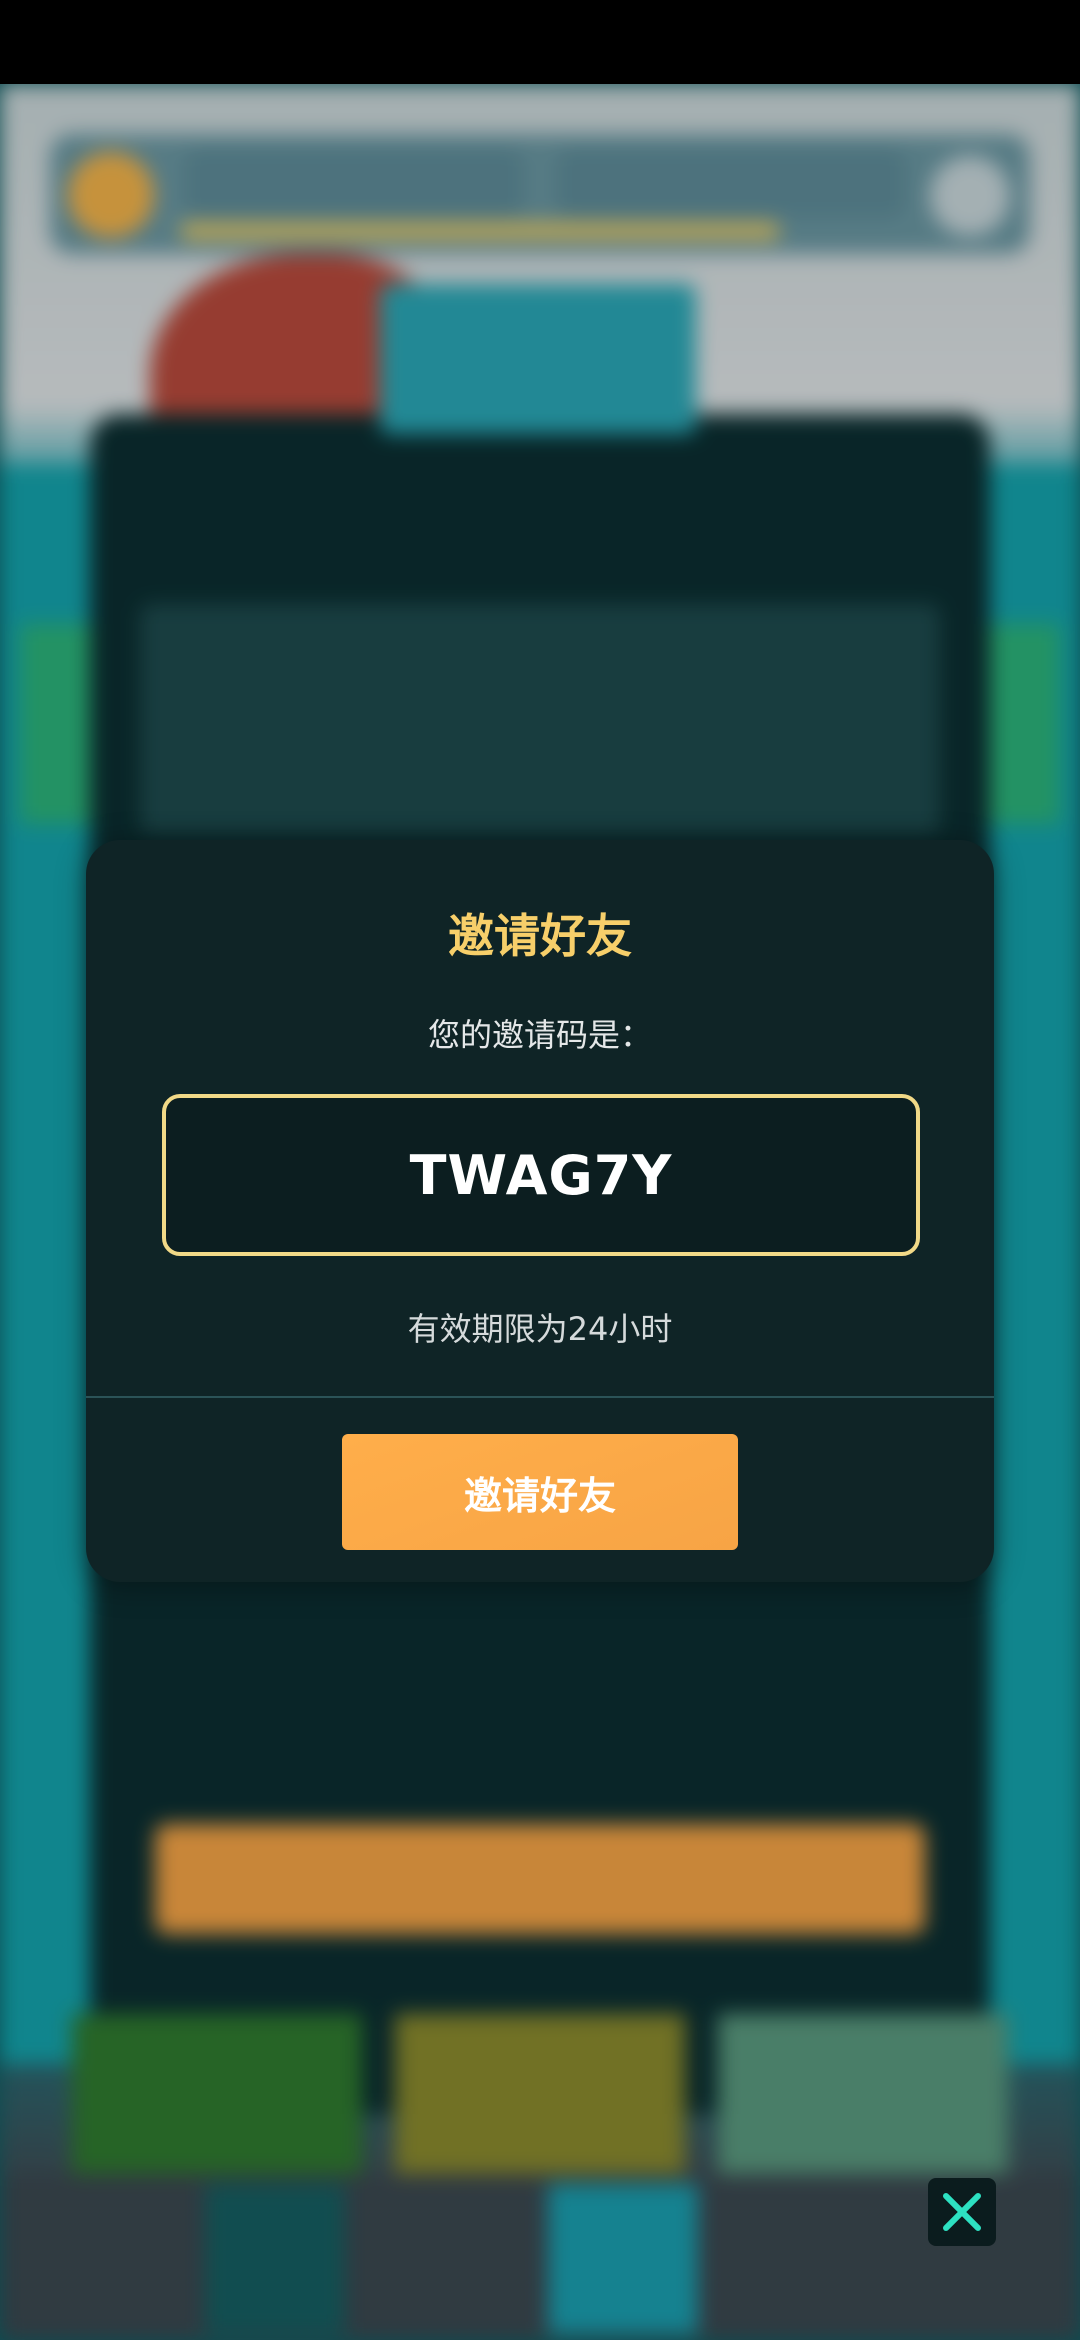 The height and width of the screenshot is (2340, 1080). What do you see at coordinates (541, 1175) in the screenshot?
I see `invite-code-box: TWAG7Y` at bounding box center [541, 1175].